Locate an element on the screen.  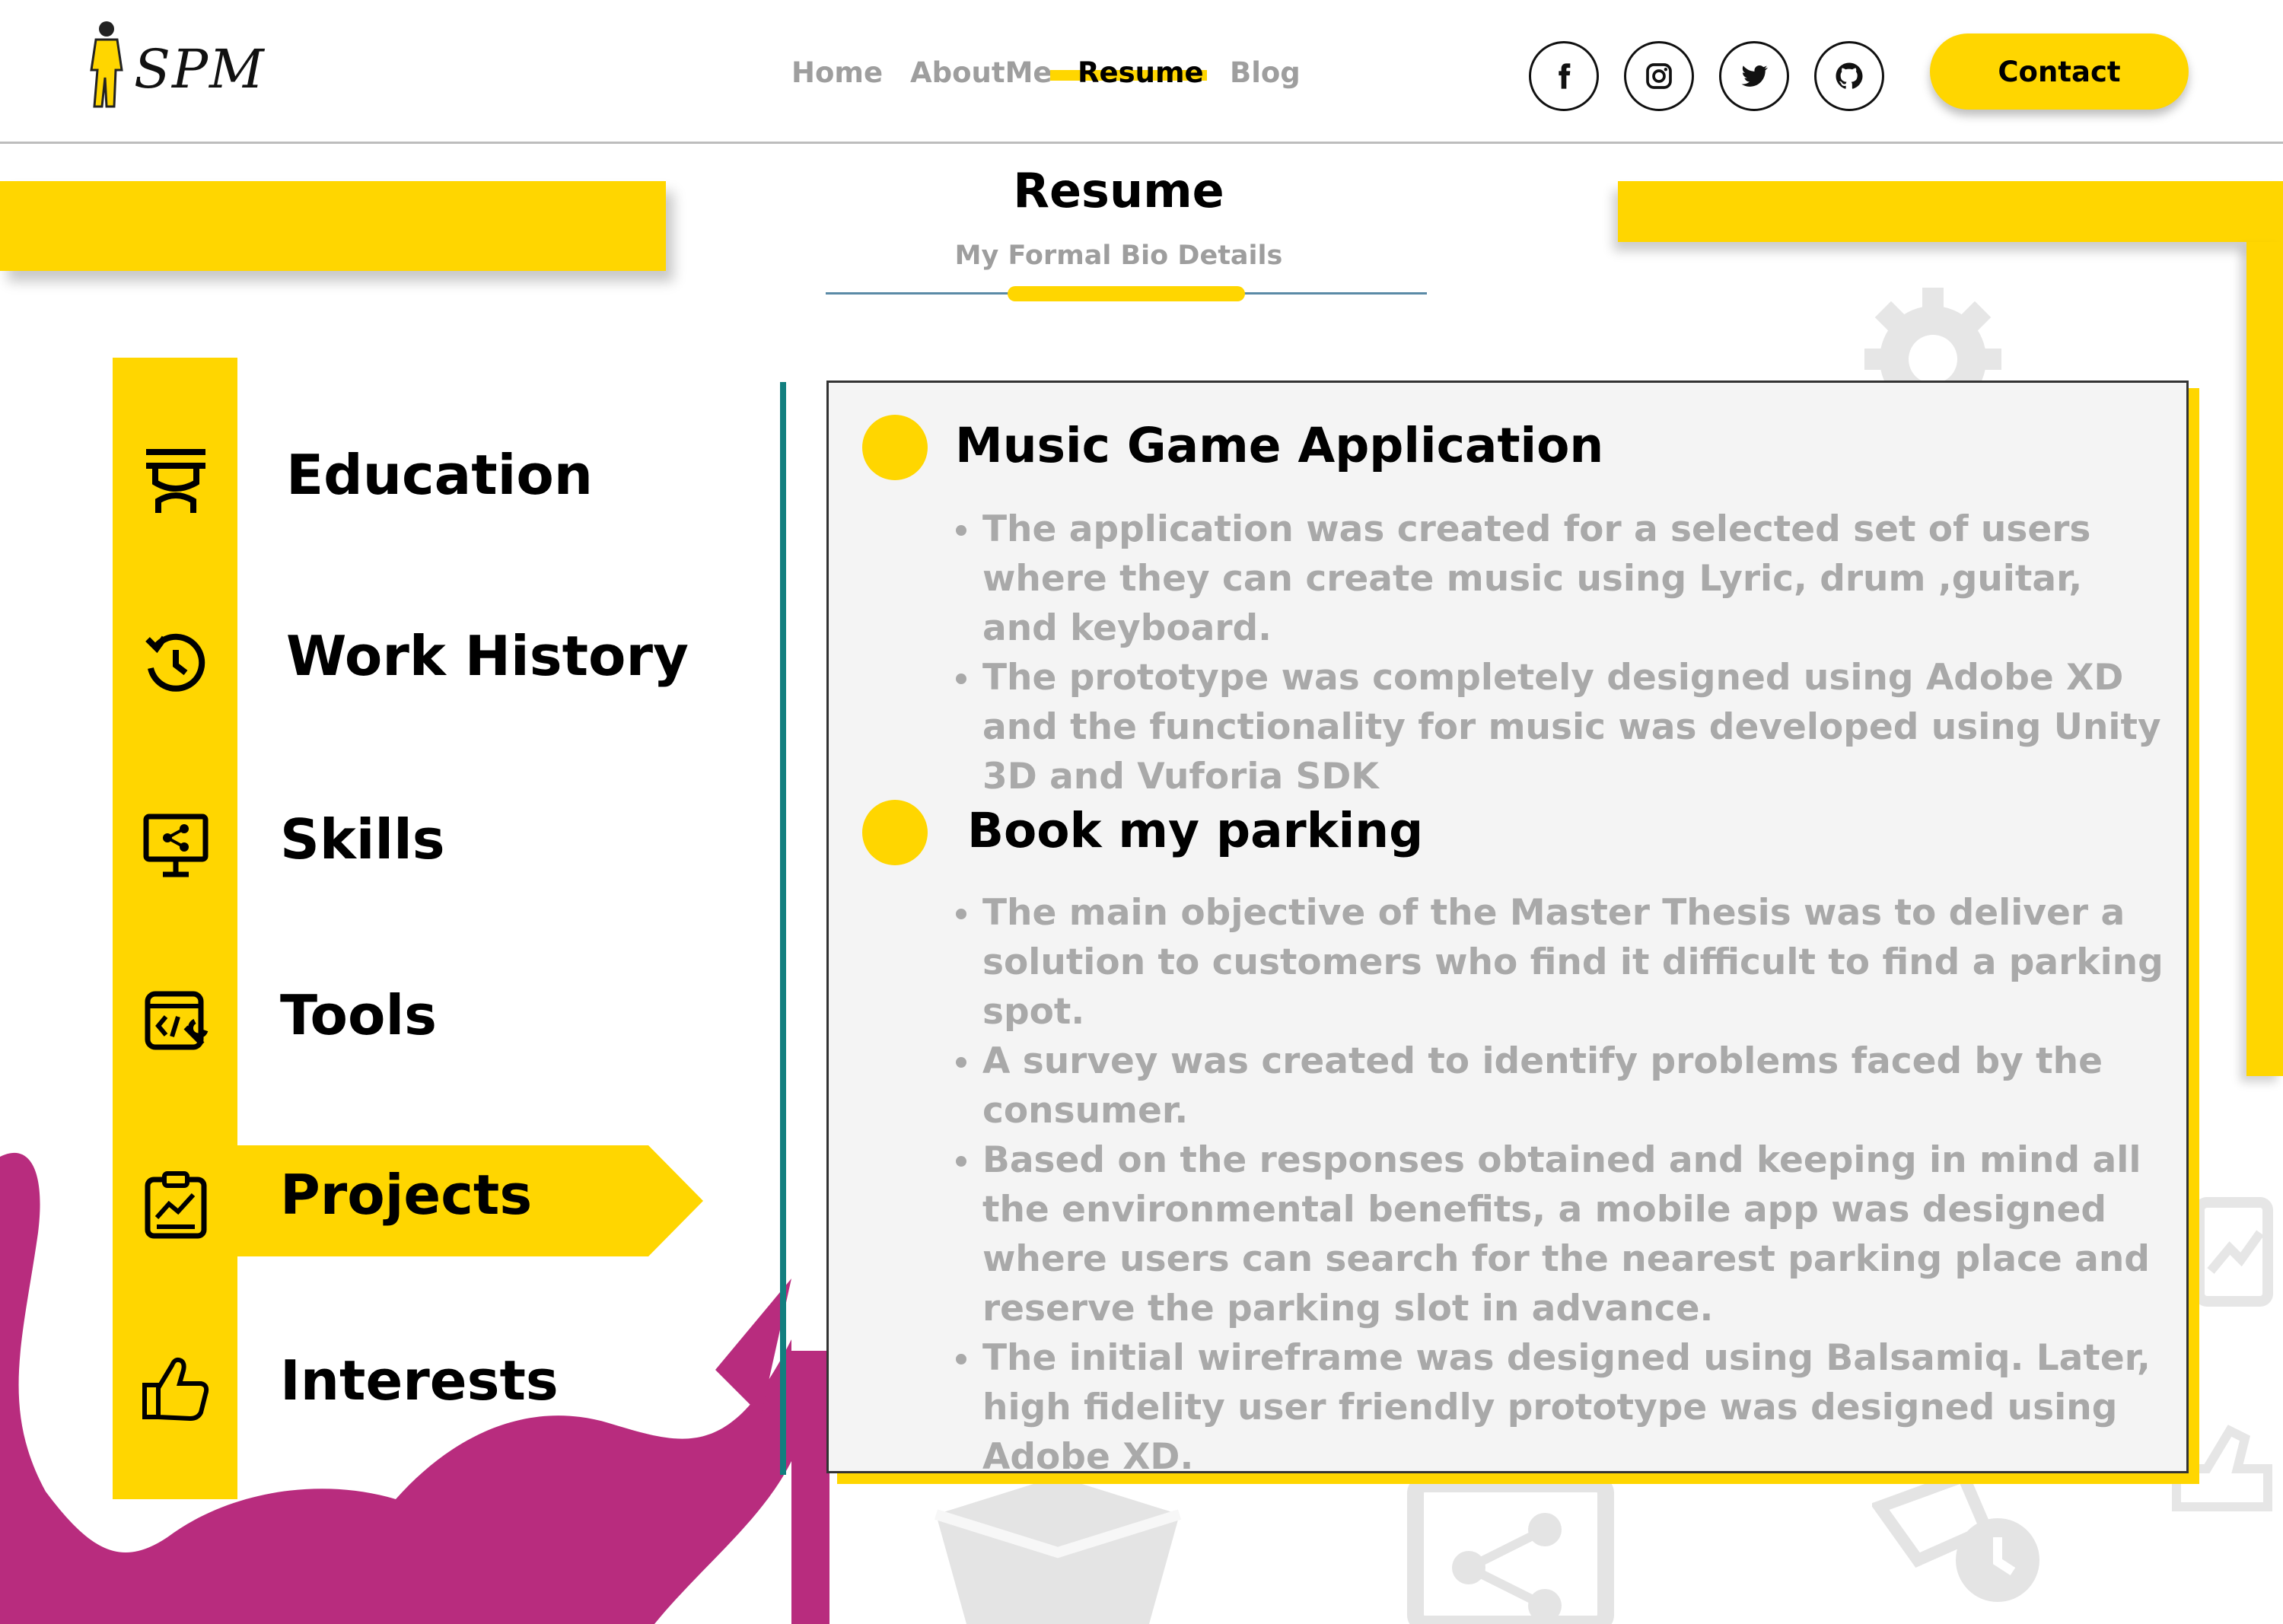
sidebar-item-projects: Projects is located at coordinates (417, 1201).